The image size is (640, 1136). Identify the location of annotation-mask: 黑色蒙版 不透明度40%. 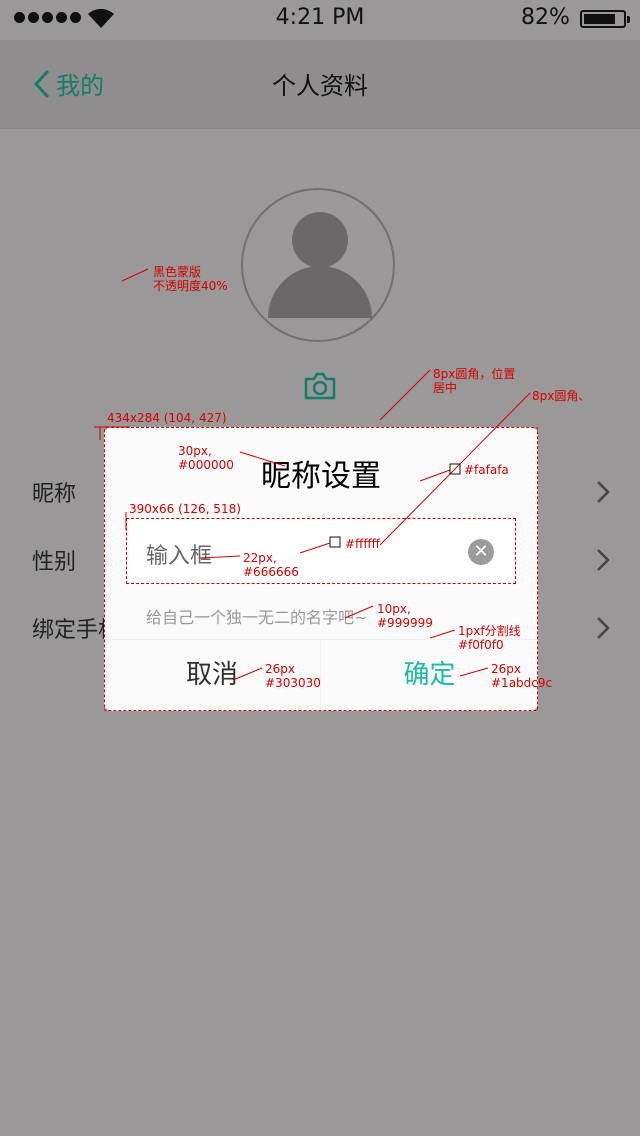
(190, 279).